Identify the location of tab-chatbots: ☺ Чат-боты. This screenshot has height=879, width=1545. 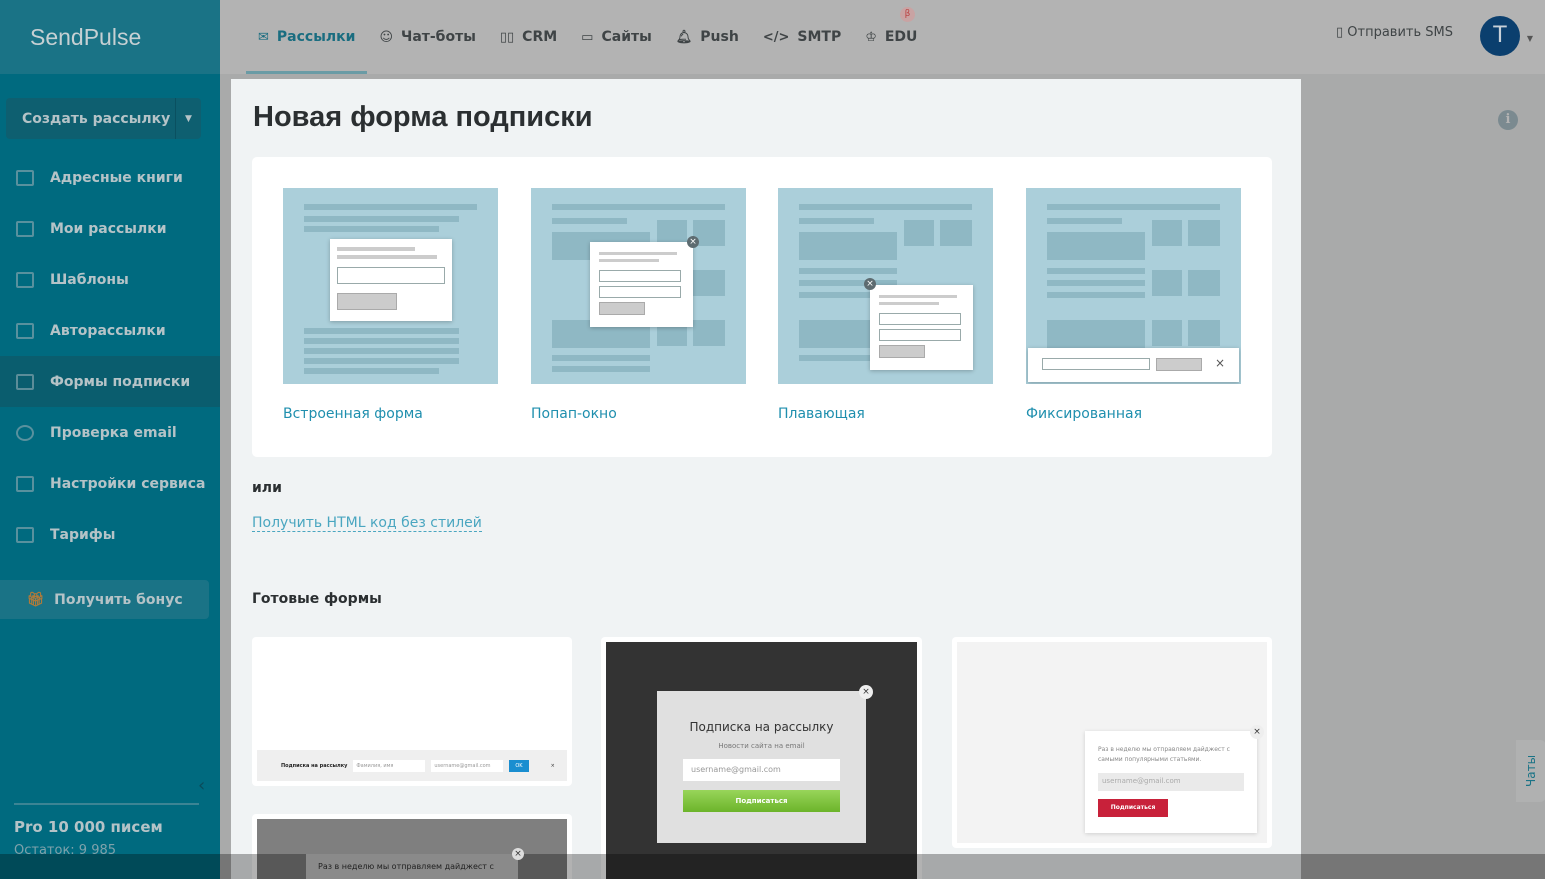
(427, 37).